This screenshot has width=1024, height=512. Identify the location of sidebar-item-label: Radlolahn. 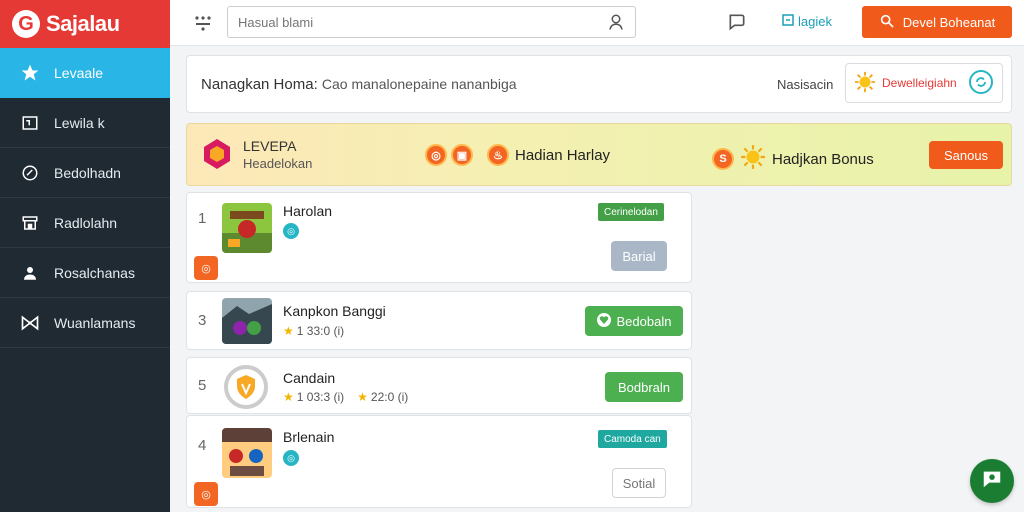
(86, 222).